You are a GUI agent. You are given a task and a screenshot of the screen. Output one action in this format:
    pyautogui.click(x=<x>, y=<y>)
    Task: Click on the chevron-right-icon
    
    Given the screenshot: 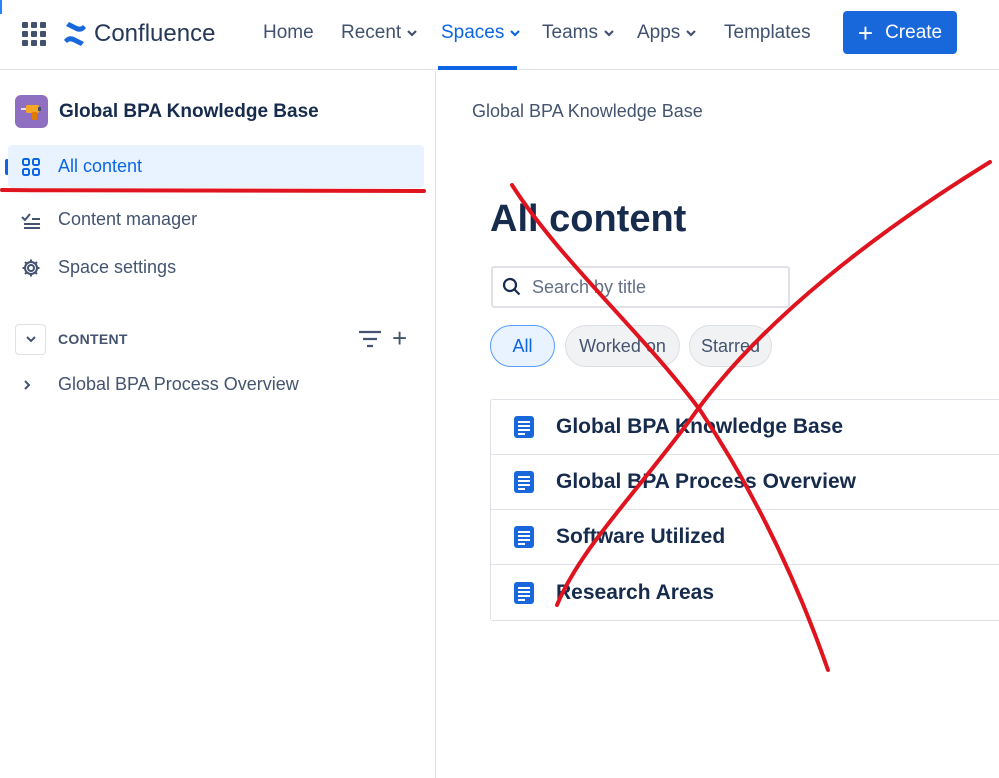 What is the action you would take?
    pyautogui.click(x=29, y=385)
    